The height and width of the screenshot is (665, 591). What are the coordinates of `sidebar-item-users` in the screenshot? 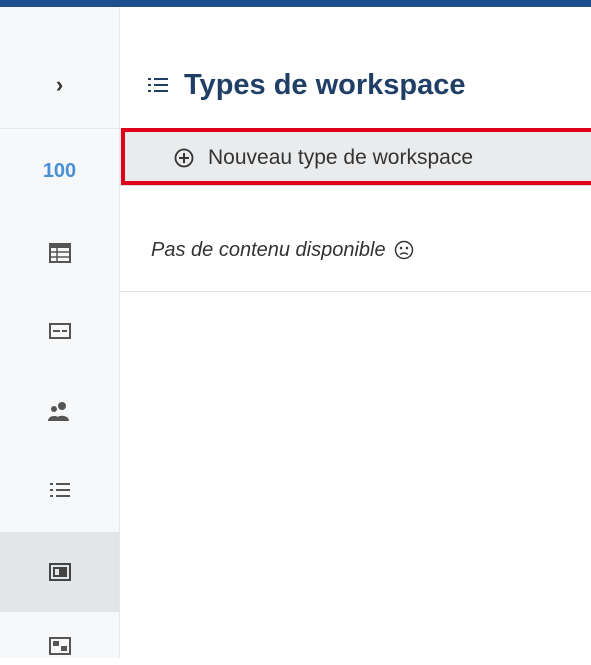 It's located at (59, 411).